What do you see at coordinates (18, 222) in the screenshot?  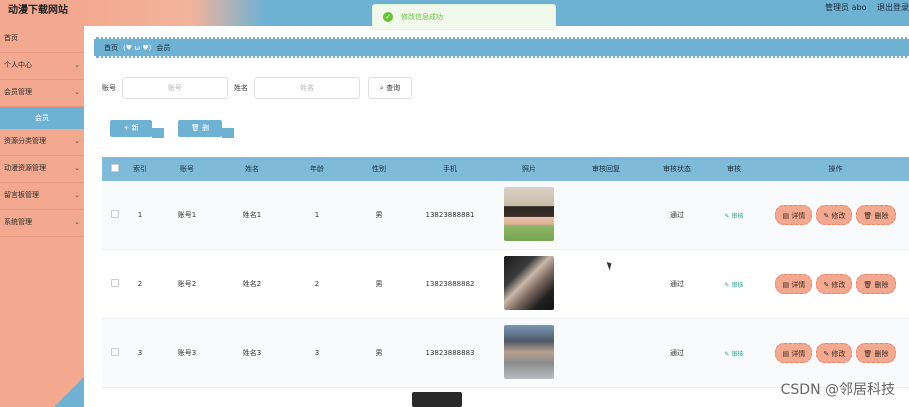 I see `sidebar-item-label: 系统管理` at bounding box center [18, 222].